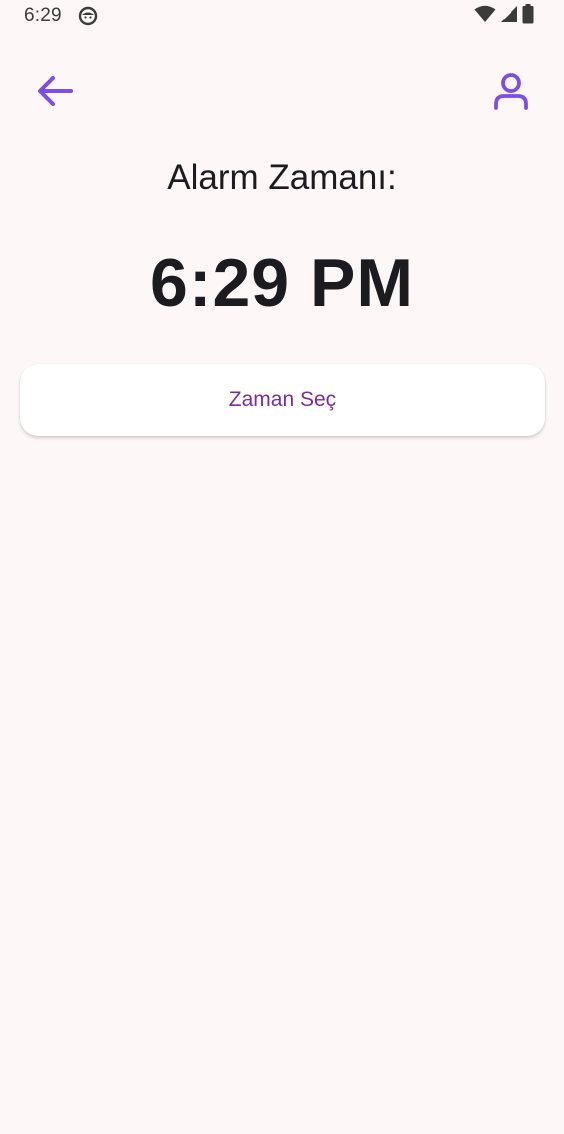 The image size is (564, 1134). What do you see at coordinates (88, 16) in the screenshot?
I see `notification-face-icon` at bounding box center [88, 16].